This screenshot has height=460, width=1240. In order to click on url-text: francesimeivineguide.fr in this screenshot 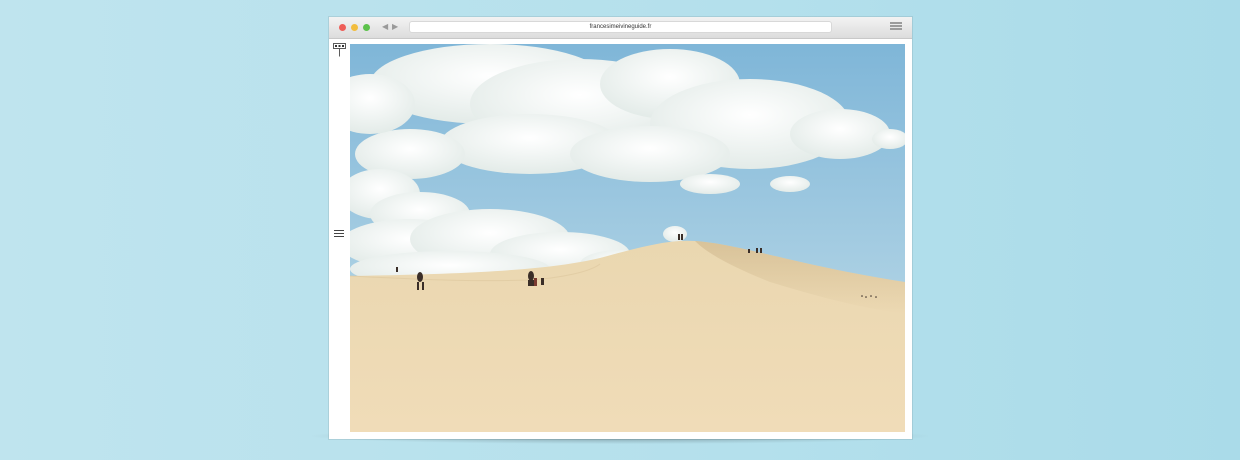, I will do `click(620, 27)`.